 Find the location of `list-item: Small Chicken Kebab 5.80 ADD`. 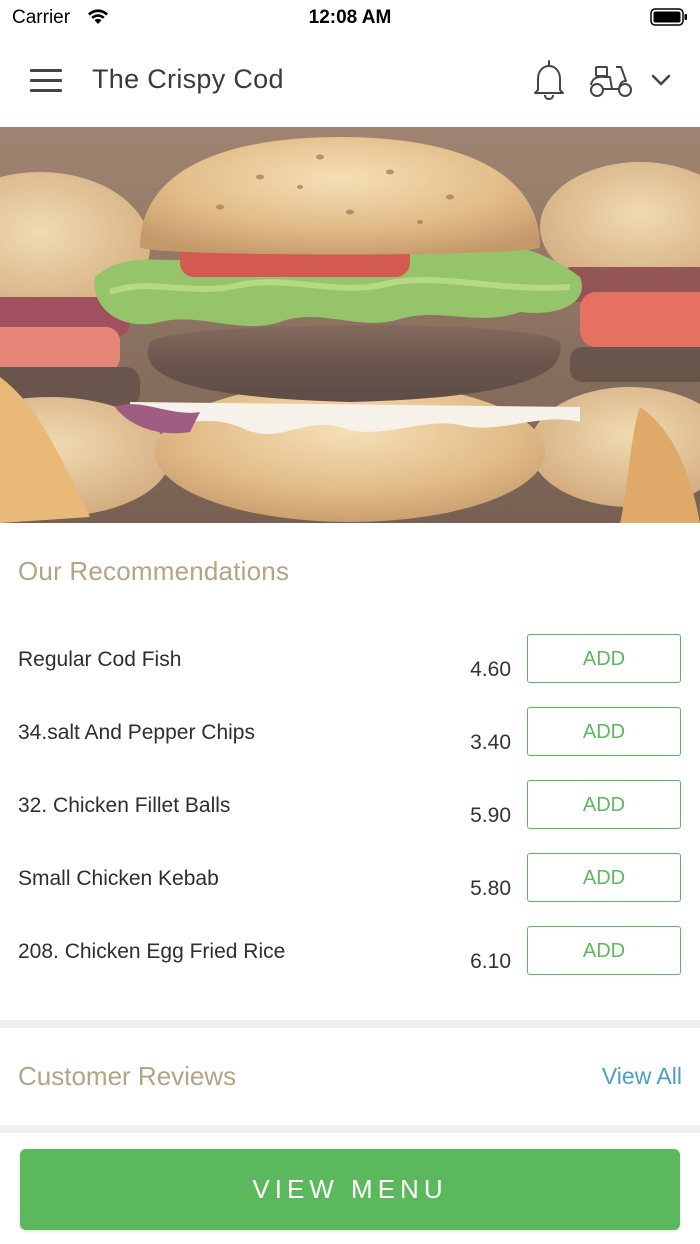

list-item: Small Chicken Kebab 5.80 ADD is located at coordinates (350, 890).